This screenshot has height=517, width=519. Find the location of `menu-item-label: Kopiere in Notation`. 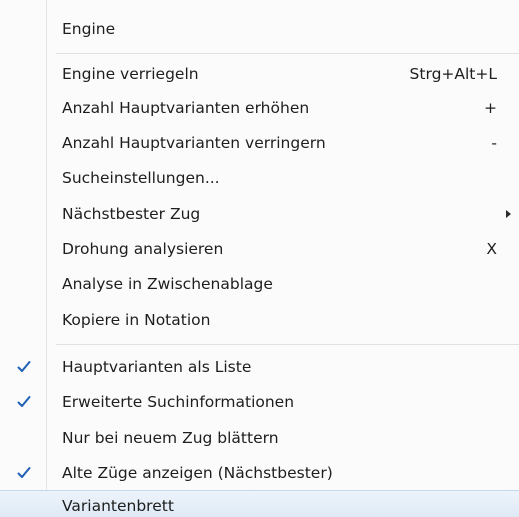

menu-item-label: Kopiere in Notation is located at coordinates (136, 320).